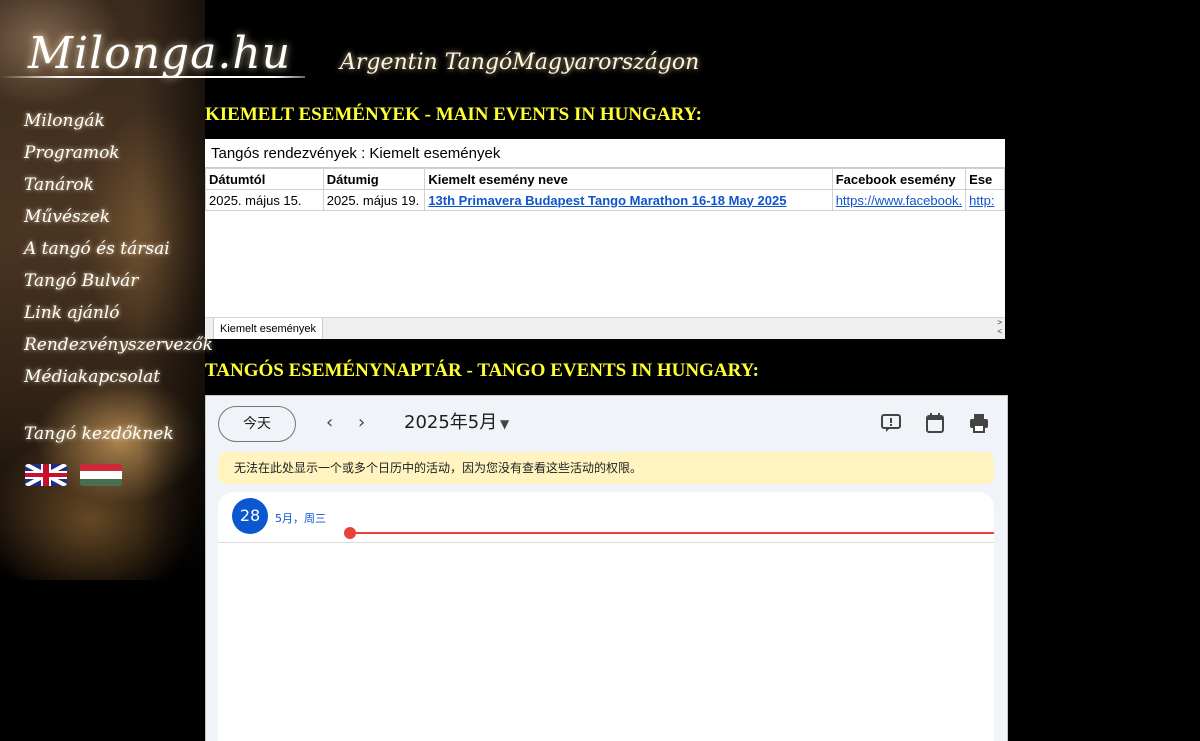  Describe the element at coordinates (981, 200) in the screenshot. I see `event-url-link: http:` at that location.